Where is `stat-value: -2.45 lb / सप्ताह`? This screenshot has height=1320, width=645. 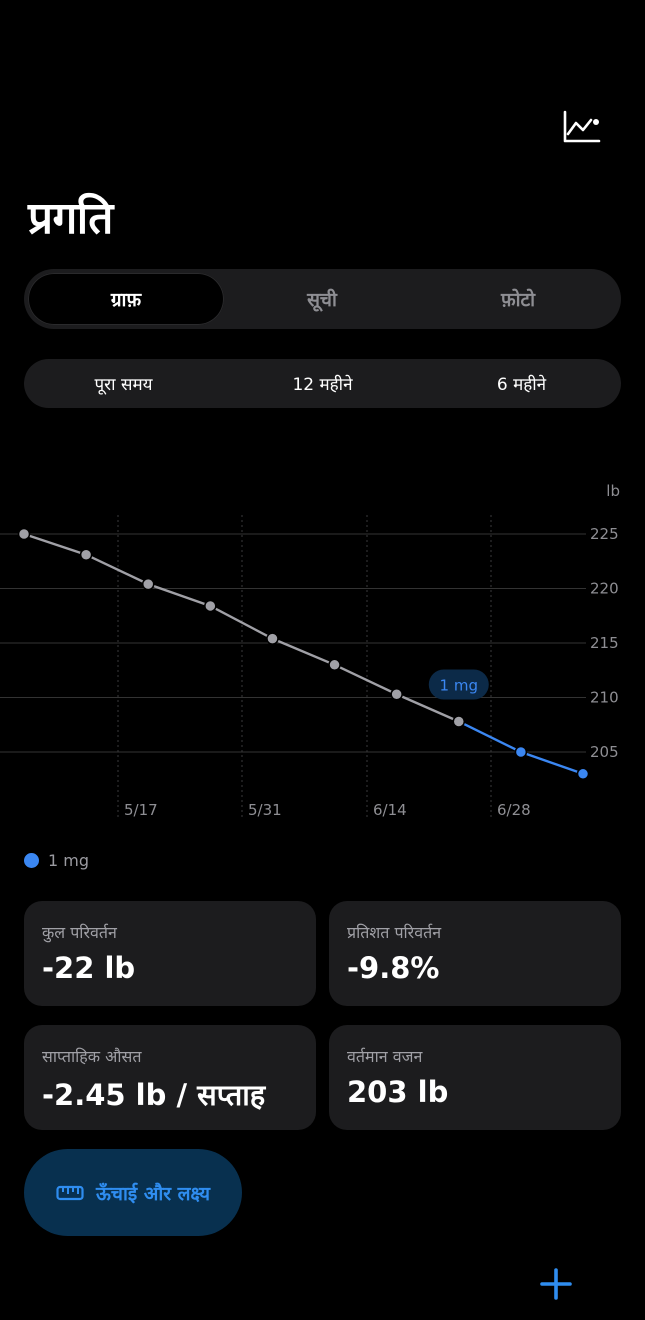 stat-value: -2.45 lb / सप्ताह is located at coordinates (154, 1095).